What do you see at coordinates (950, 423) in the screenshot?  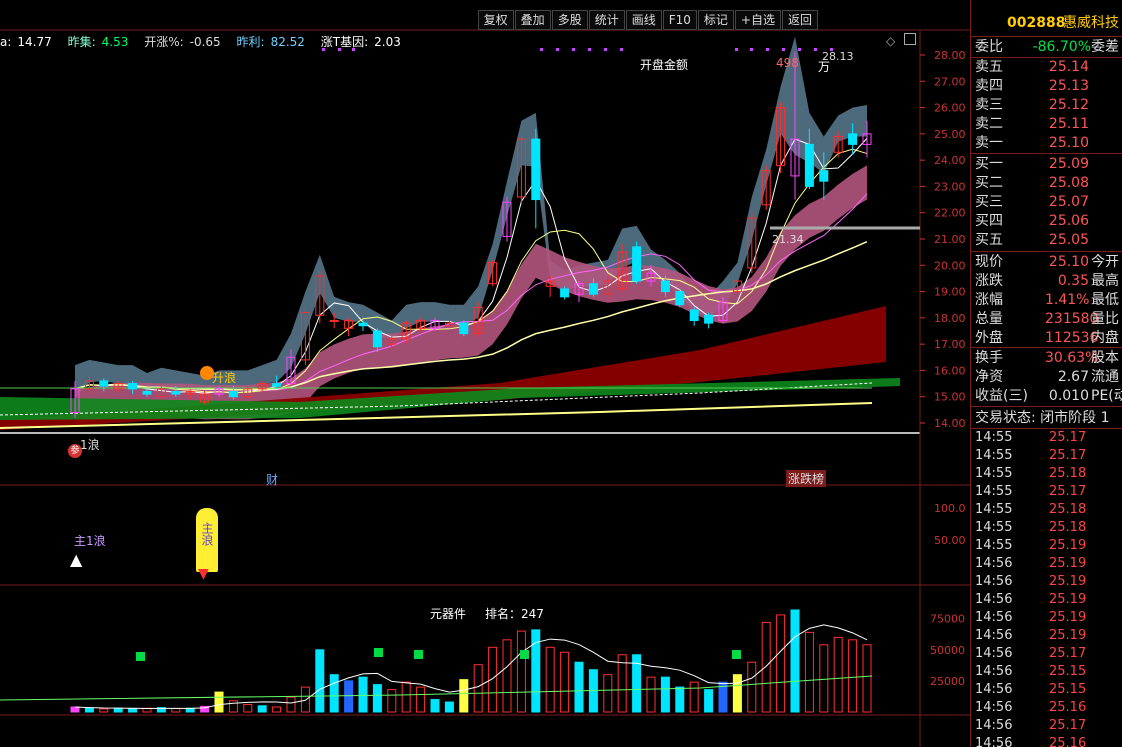 I see `price-axis-label: 14.00` at bounding box center [950, 423].